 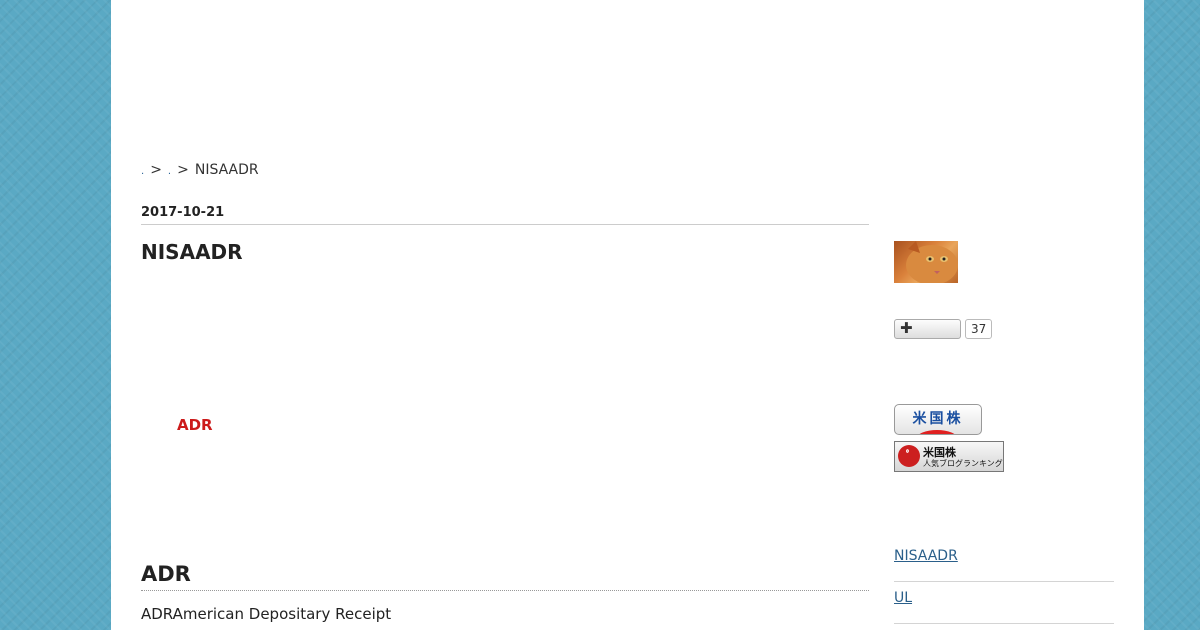 What do you see at coordinates (932, 262) in the screenshot?
I see `avatar-cat-image` at bounding box center [932, 262].